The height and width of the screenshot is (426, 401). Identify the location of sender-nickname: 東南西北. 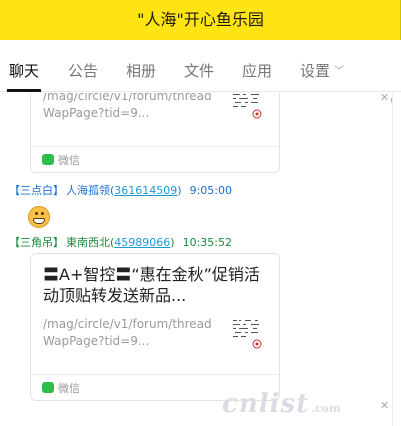
(88, 242).